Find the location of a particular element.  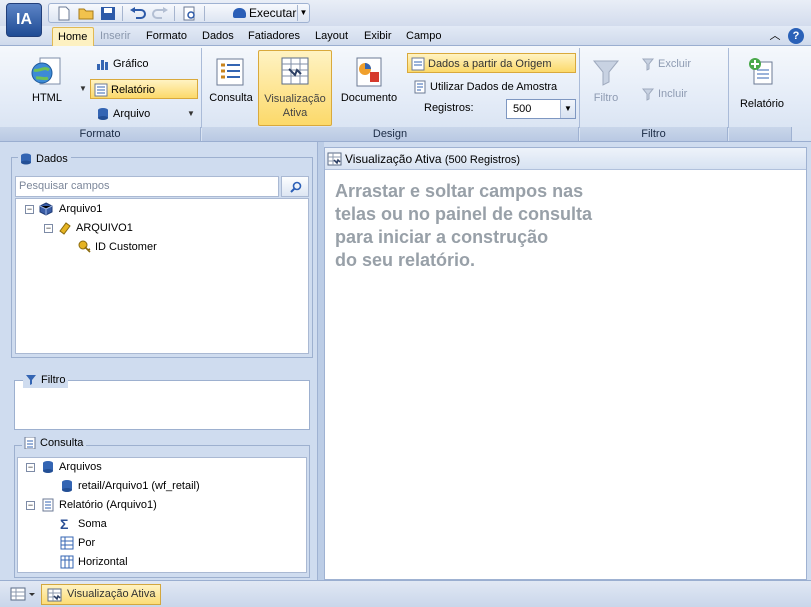

excluir-button: Excluir is located at coordinates (664, 64).